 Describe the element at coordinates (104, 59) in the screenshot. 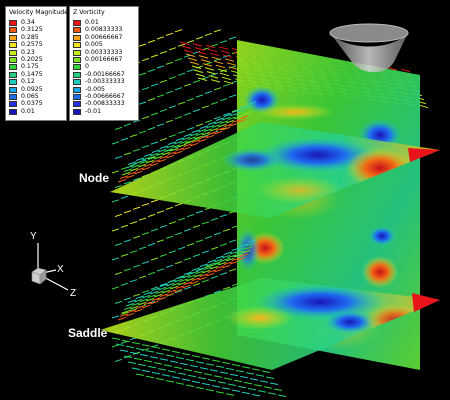

I see `legend-value: 0.00166667` at that location.